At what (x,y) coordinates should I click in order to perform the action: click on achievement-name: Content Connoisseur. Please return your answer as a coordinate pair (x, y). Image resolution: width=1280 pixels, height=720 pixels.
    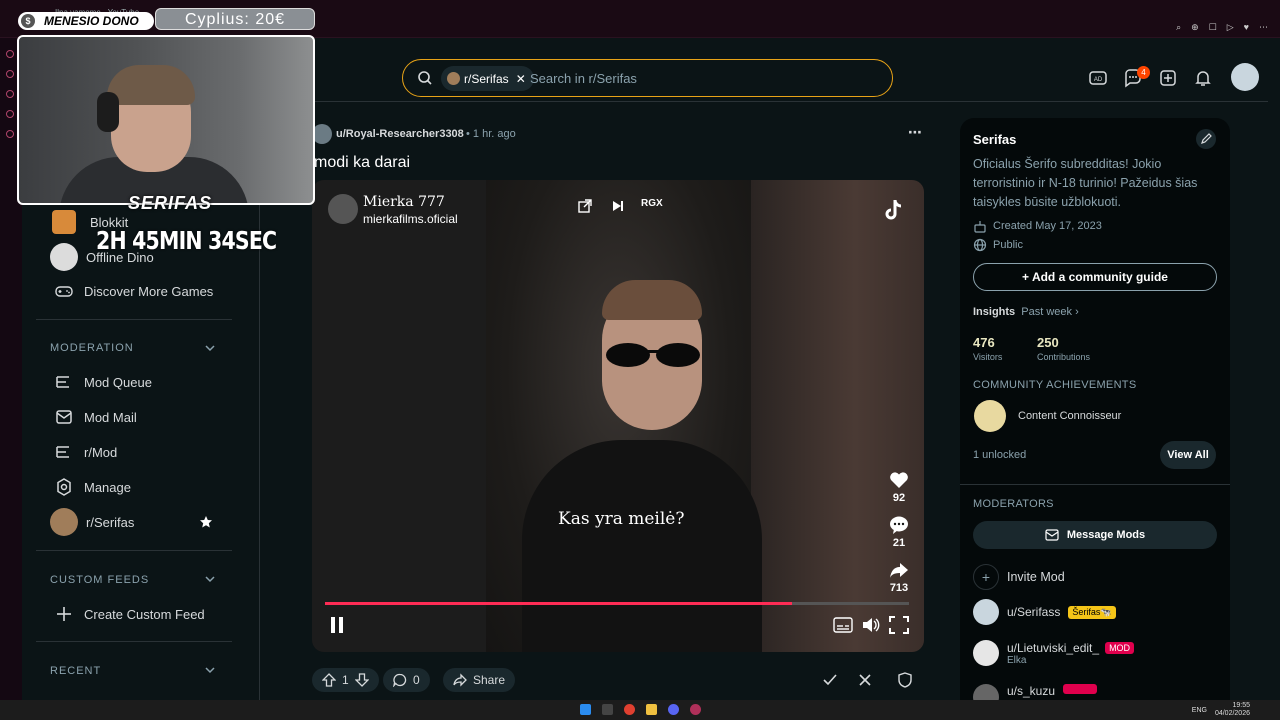
    Looking at the image, I should click on (1069, 416).